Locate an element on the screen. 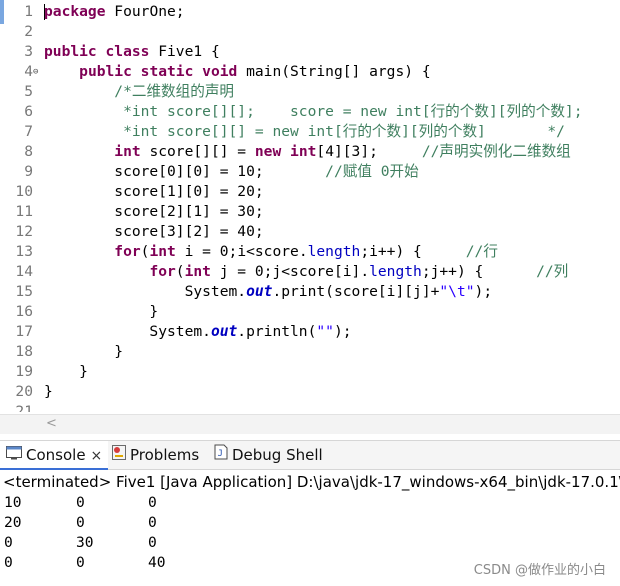 The height and width of the screenshot is (586, 620). code-token: Five1 { is located at coordinates (184, 51).